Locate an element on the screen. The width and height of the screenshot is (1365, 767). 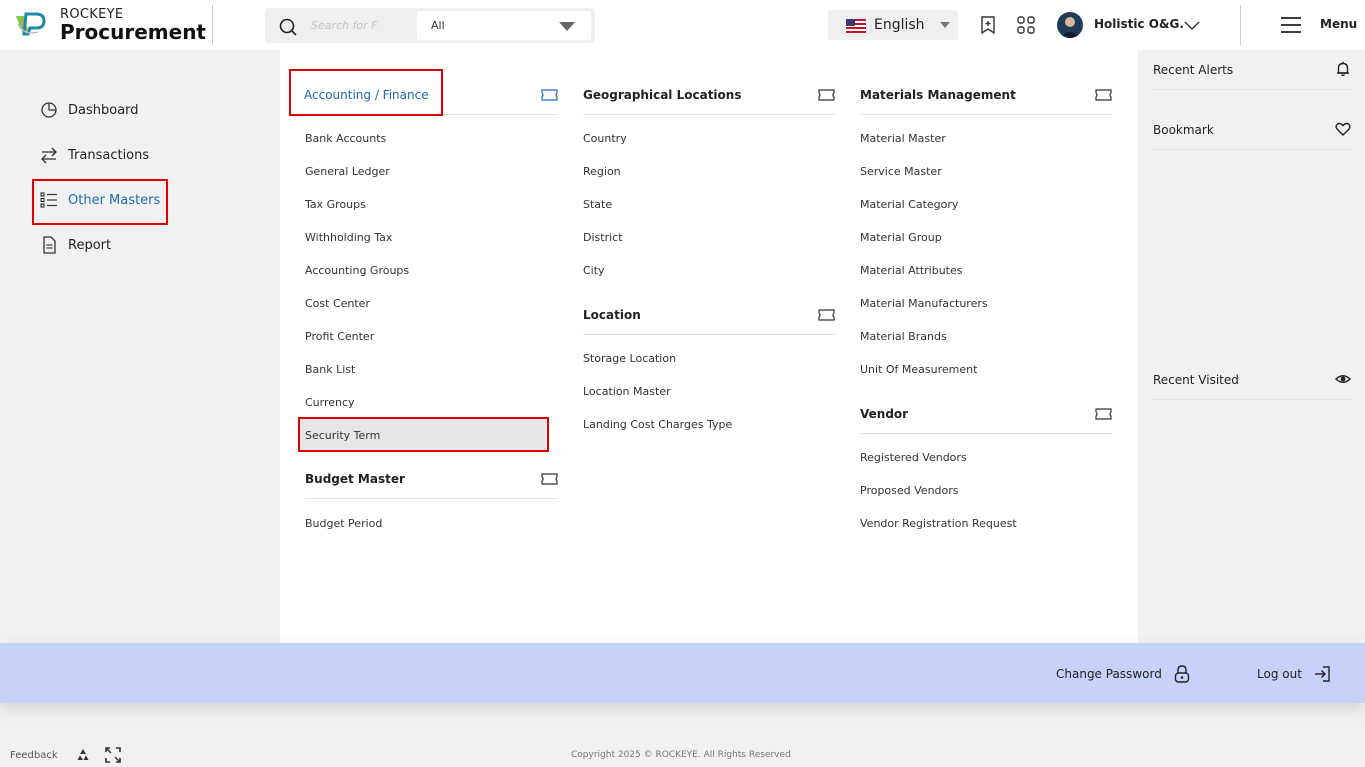
section-header-materials: Materials Management is located at coordinates (986, 95).